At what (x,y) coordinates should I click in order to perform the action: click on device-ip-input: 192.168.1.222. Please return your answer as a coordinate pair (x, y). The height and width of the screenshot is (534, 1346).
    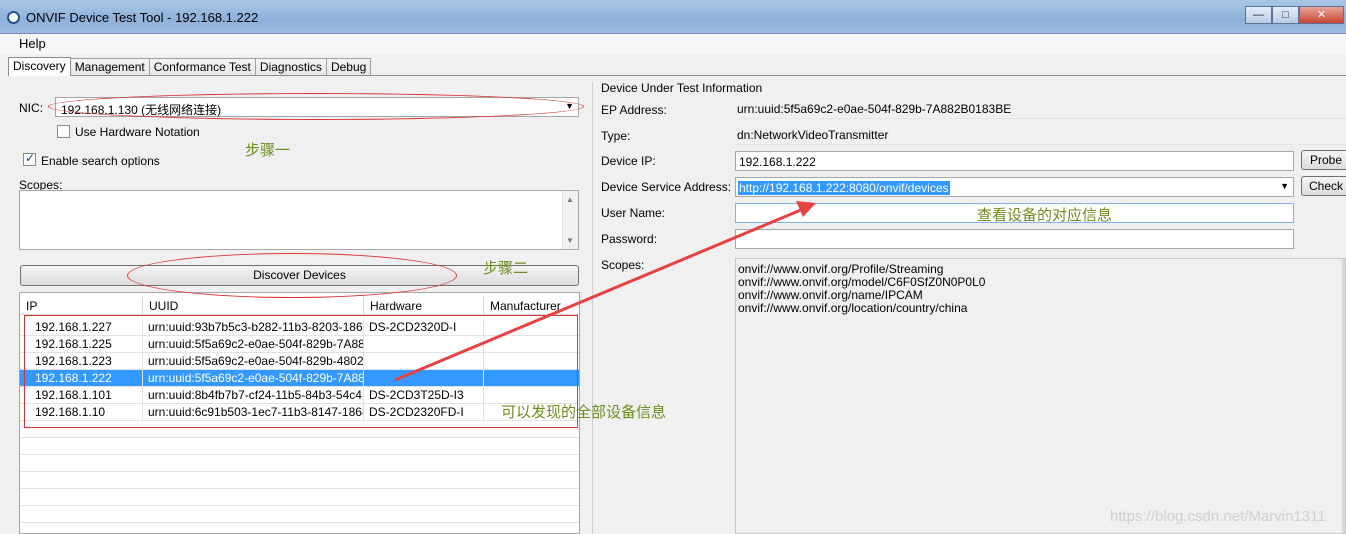
    Looking at the image, I should click on (1014, 161).